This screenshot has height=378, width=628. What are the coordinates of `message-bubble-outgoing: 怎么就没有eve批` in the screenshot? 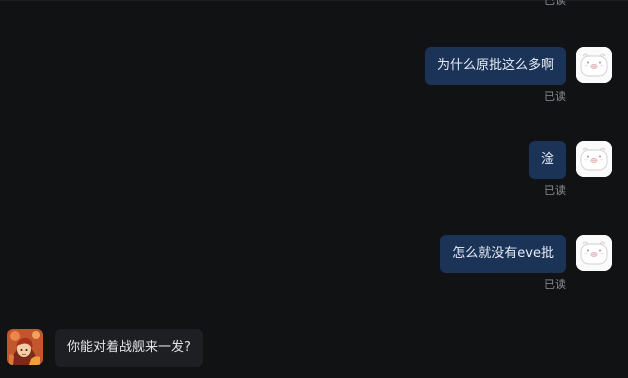 It's located at (503, 254).